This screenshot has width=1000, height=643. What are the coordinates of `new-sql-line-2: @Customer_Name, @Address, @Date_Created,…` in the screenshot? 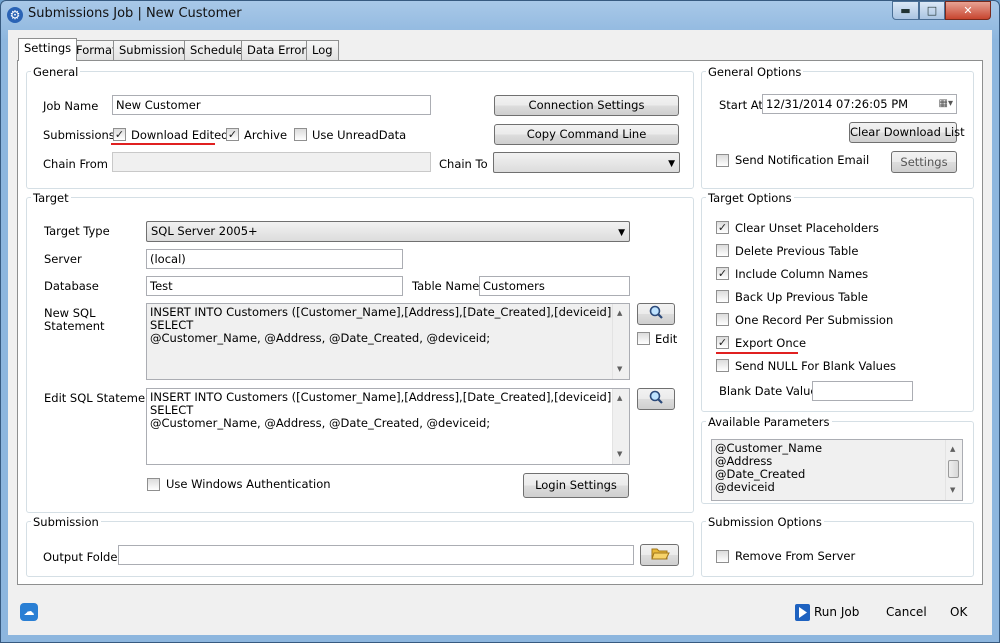 It's located at (320, 338).